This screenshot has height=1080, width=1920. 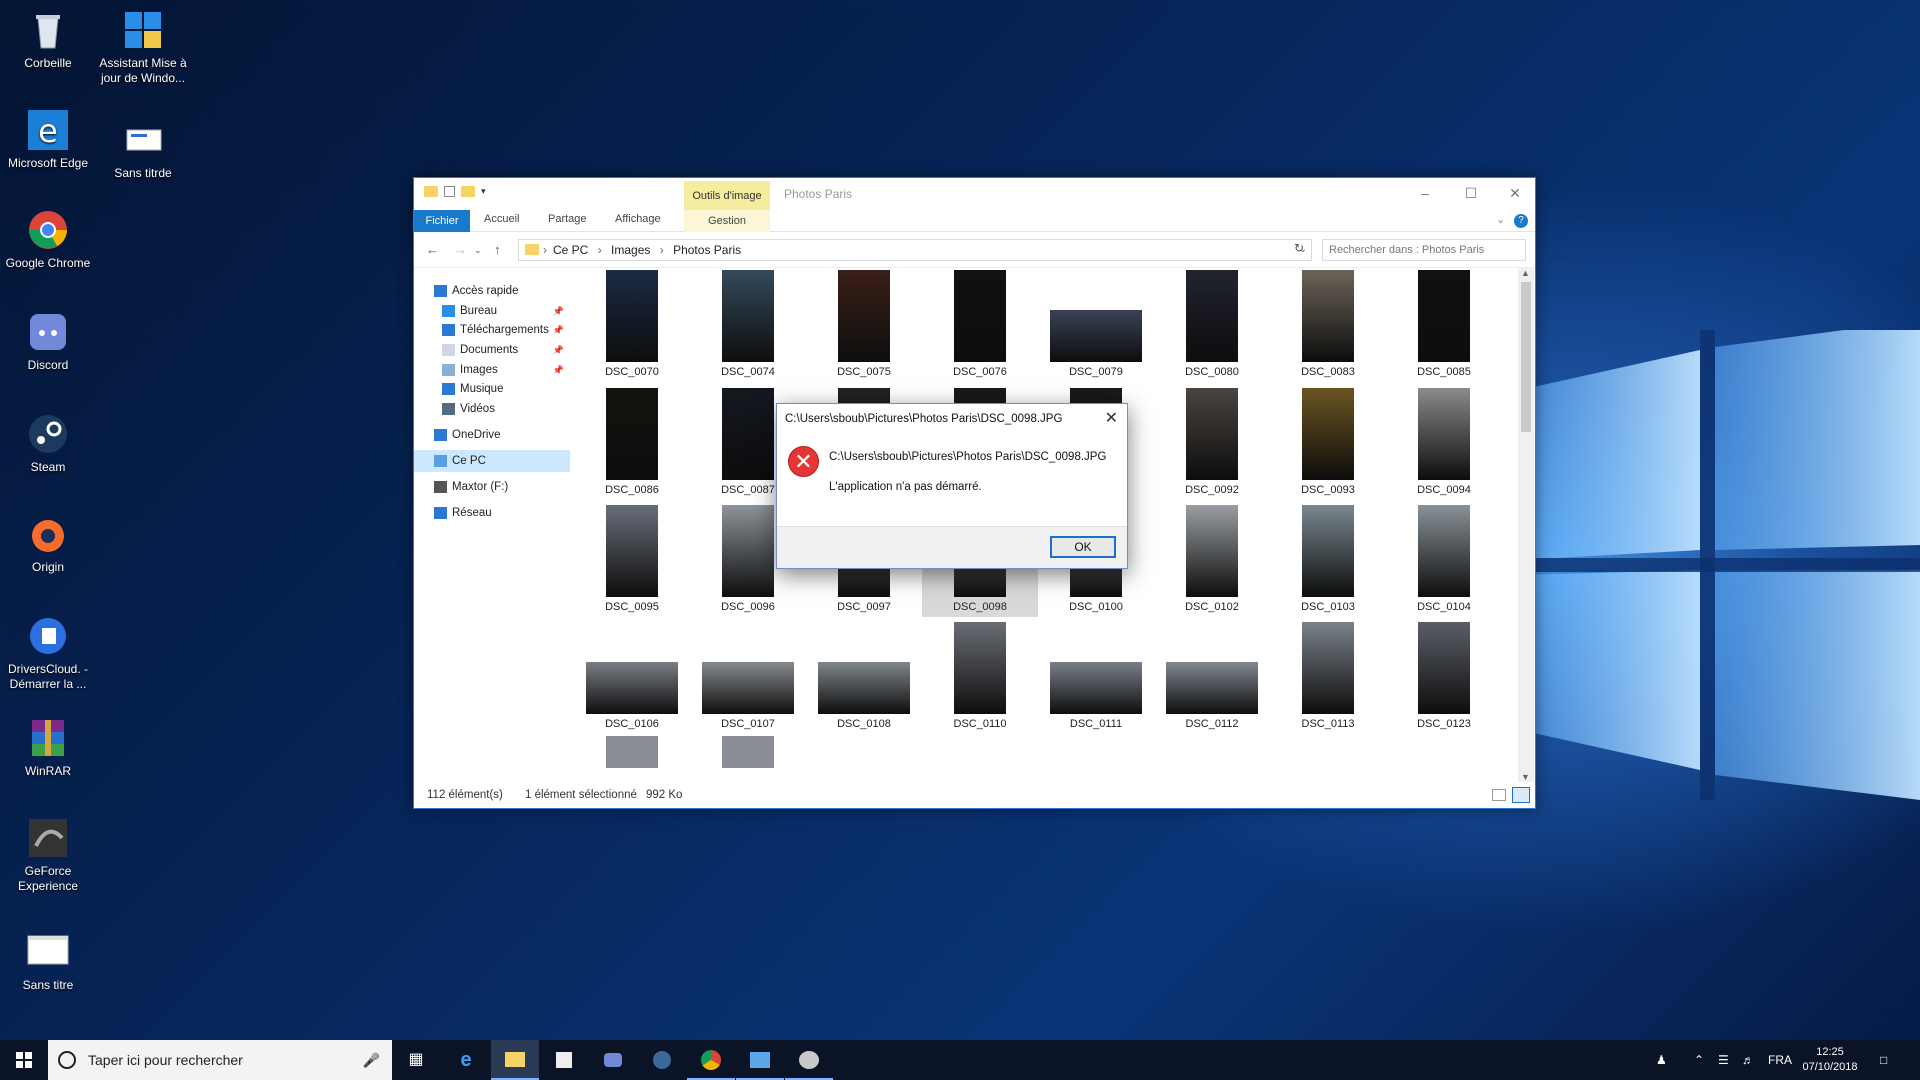 I want to click on file-item: DSC_0123, so click(x=1444, y=677).